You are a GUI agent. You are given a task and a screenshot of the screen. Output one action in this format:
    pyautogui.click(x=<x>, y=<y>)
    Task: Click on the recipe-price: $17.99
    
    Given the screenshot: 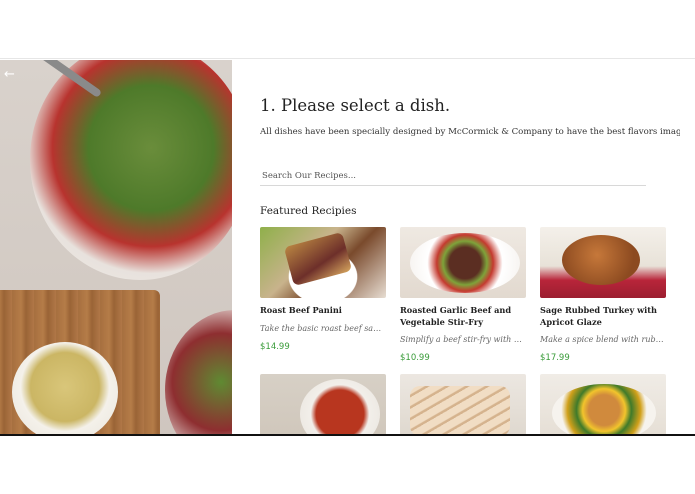 What is the action you would take?
    pyautogui.click(x=555, y=358)
    